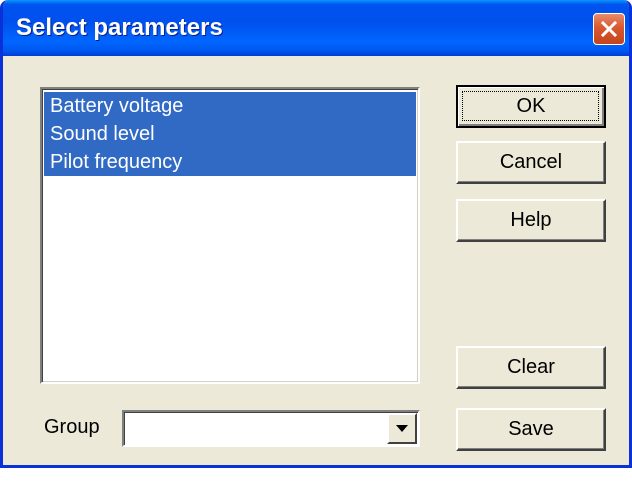 Image resolution: width=632 pixels, height=485 pixels. I want to click on group-dropdown-button, so click(402, 428).